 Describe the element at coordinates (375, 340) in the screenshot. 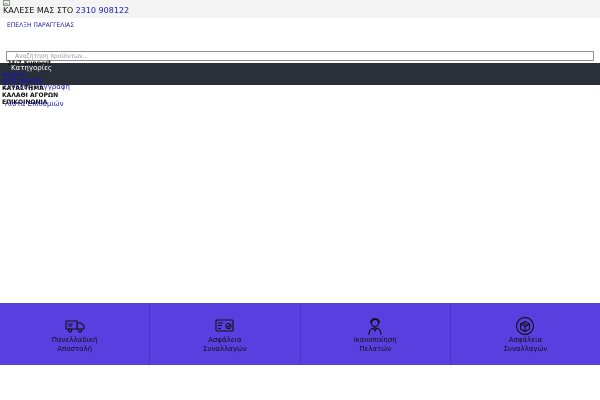

I see `feature-line-1: Ικανοποίηση` at that location.